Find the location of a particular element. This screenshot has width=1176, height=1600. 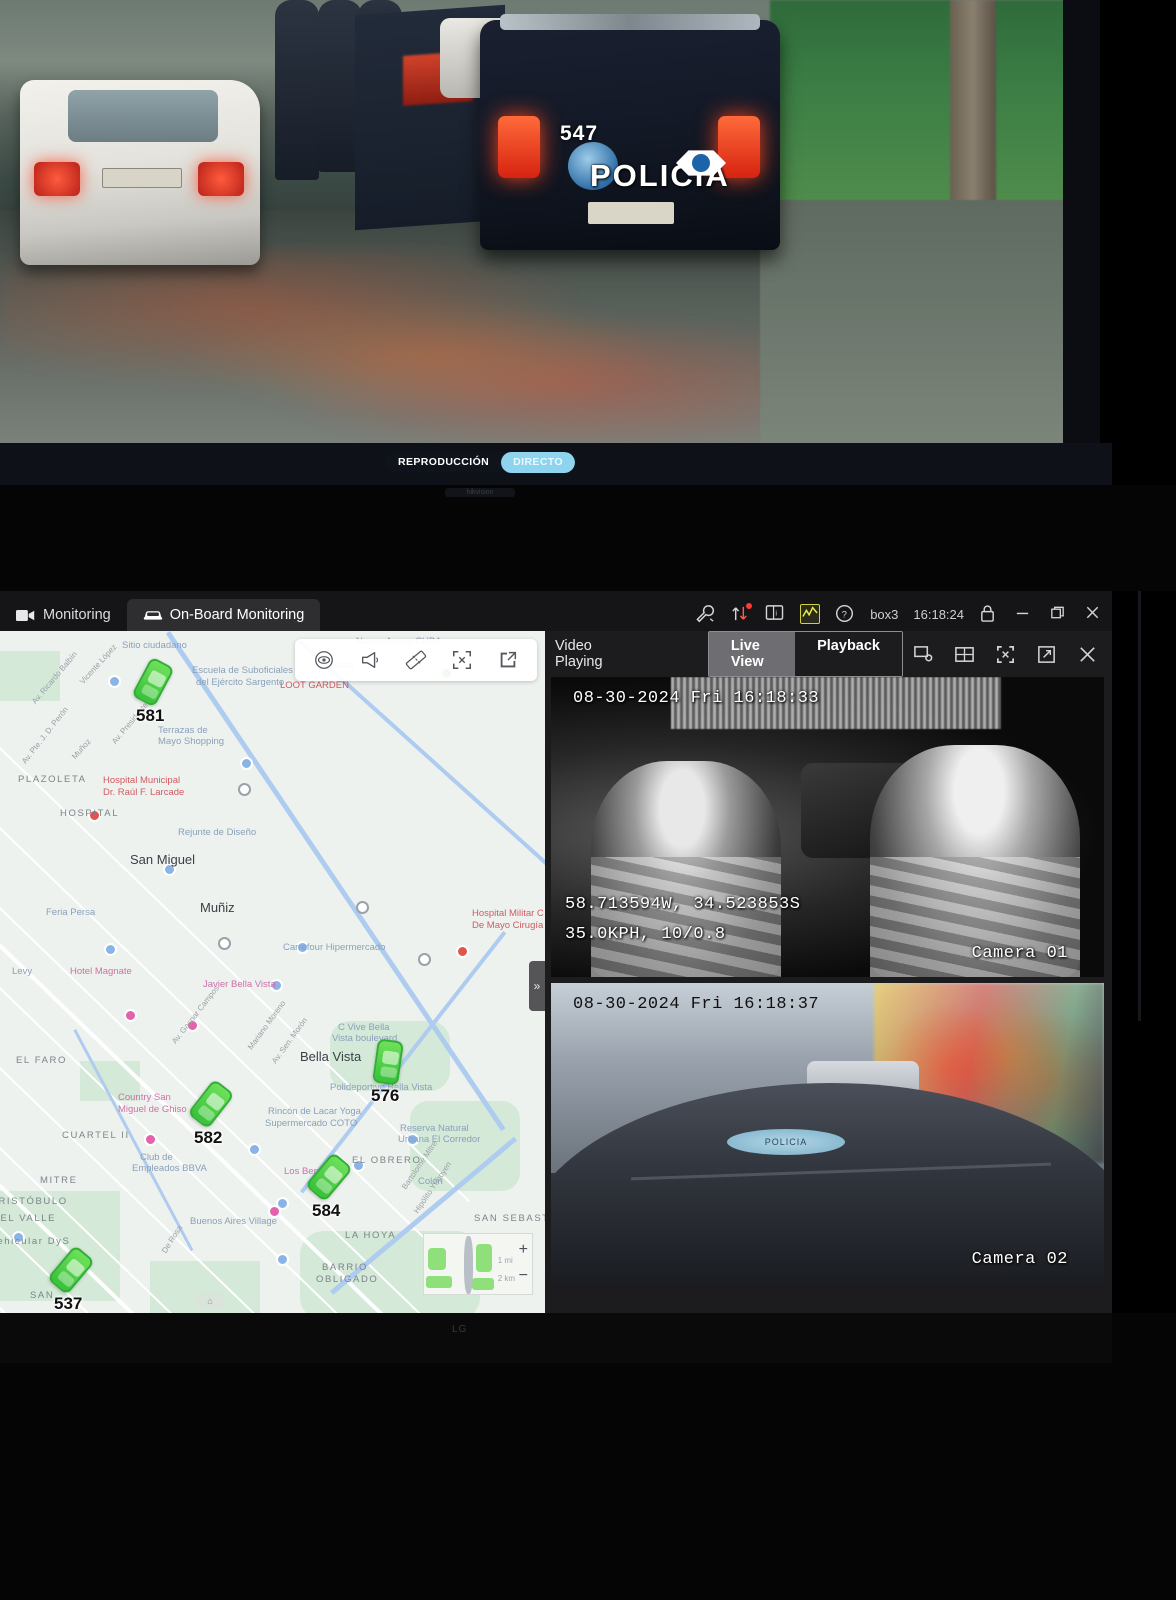

police-car-brakelight-left is located at coordinates (519, 147).